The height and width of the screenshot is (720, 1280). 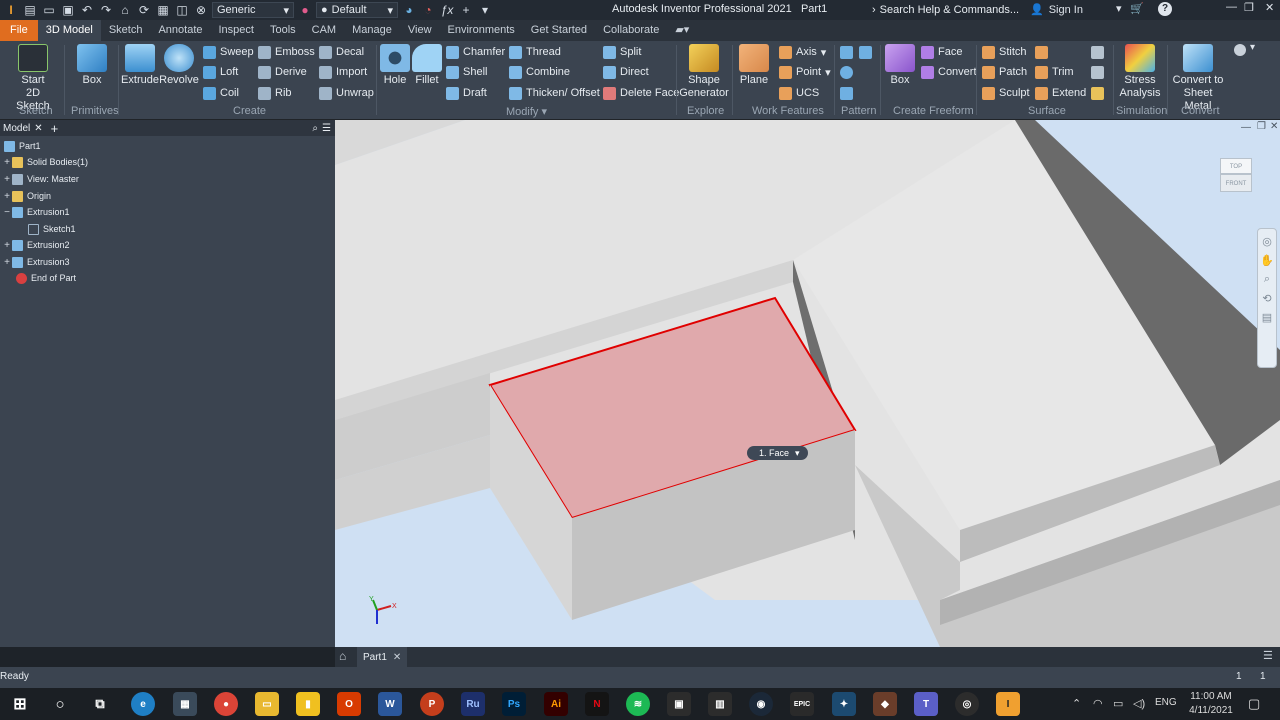 I want to click on measure-icon: ◫, so click(x=182, y=10).